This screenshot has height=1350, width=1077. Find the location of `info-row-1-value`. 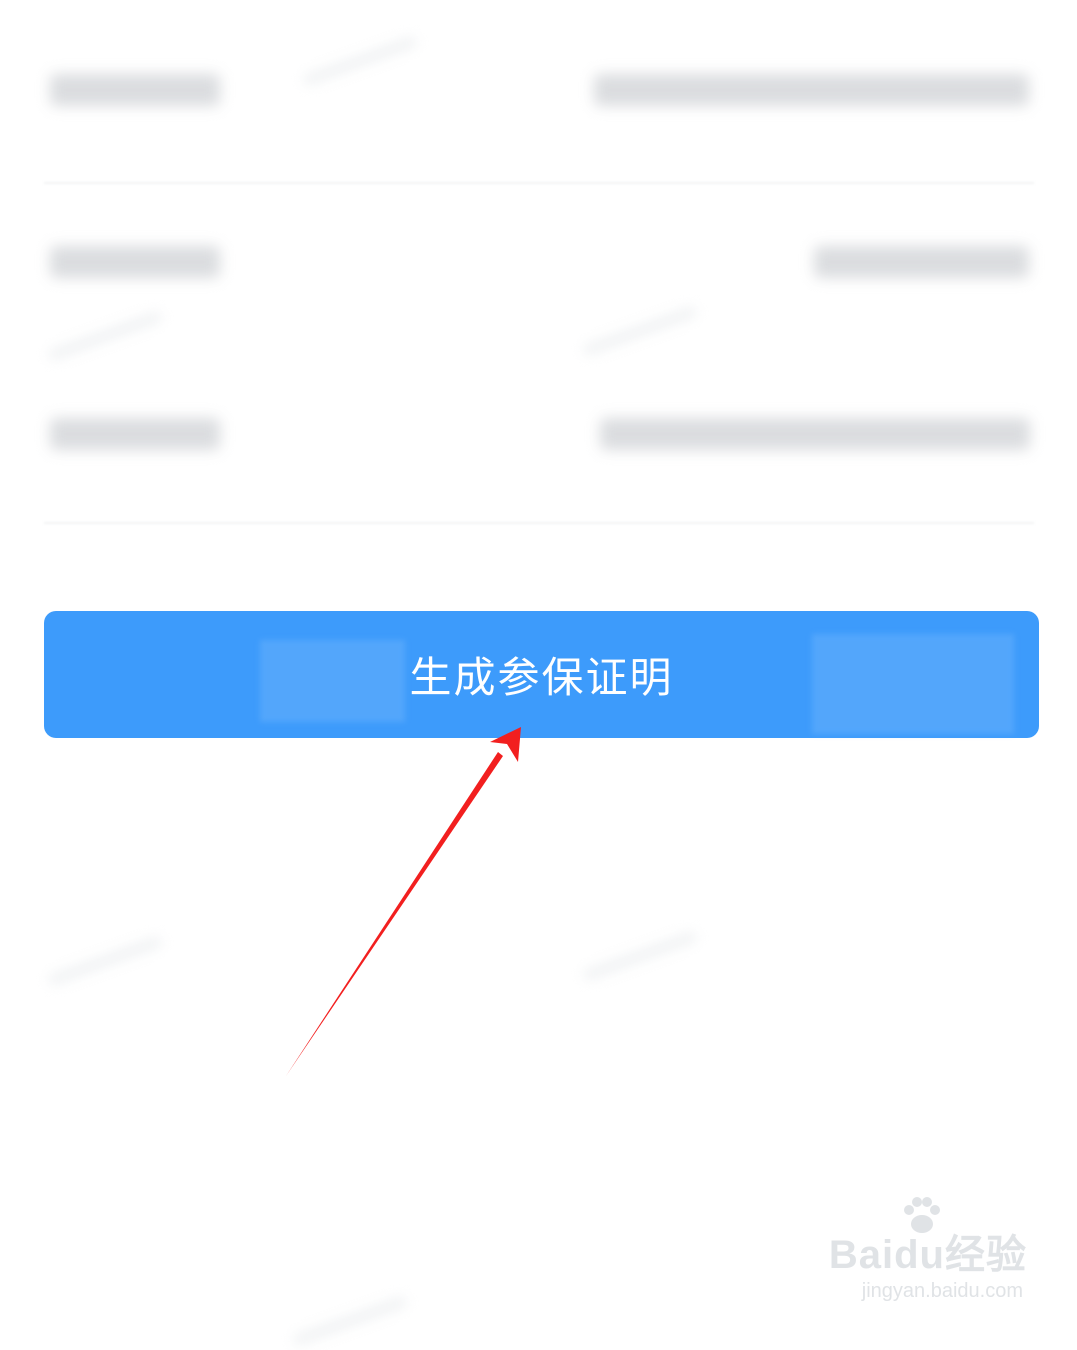

info-row-1-value is located at coordinates (811, 90).